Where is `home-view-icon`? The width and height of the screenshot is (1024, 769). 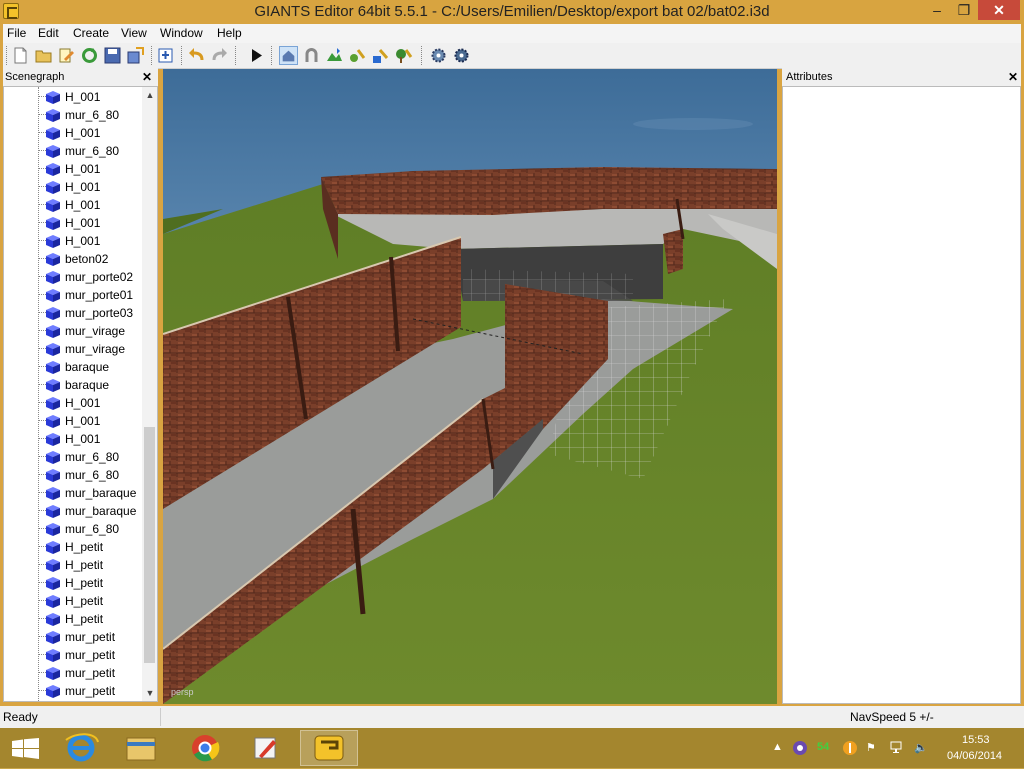 home-view-icon is located at coordinates (288, 55).